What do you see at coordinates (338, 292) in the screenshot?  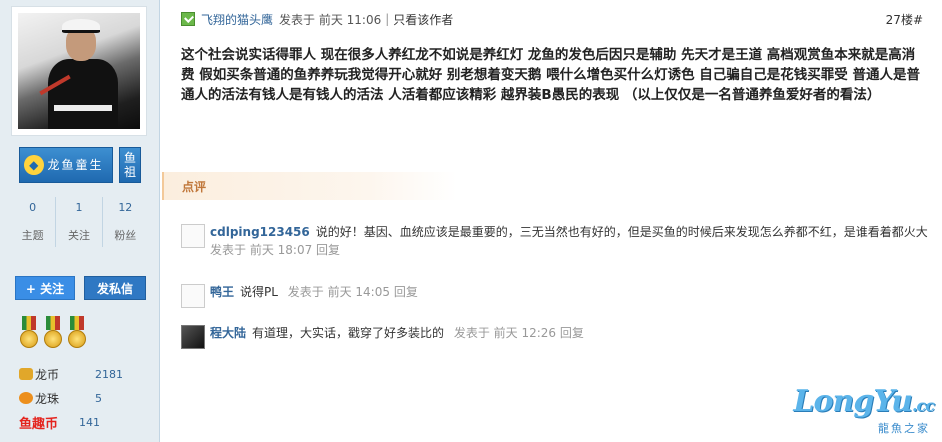 I see `comment-time: 发表于 前天 14:05` at bounding box center [338, 292].